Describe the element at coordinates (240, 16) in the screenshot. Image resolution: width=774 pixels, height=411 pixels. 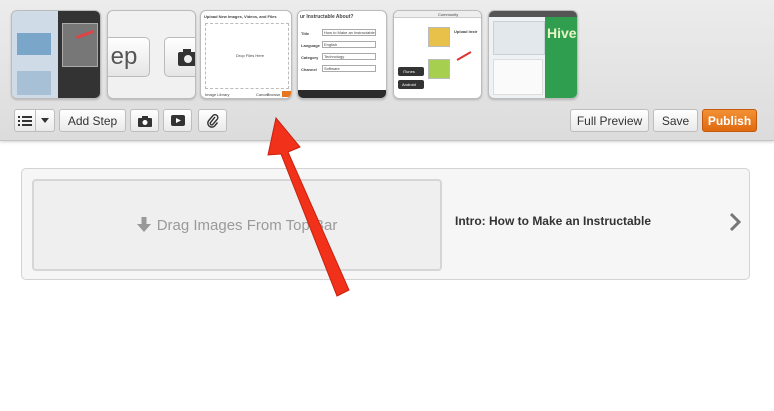
I see `thumb3-title: Upload New Images, Videos, and Files` at that location.